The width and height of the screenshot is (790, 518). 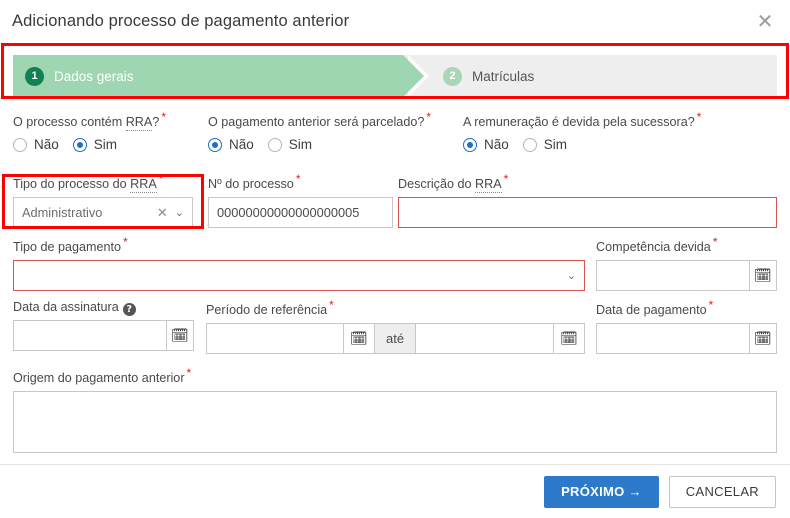 I want to click on field-competencia-devida: Competência devida * 🗓, so click(x=686, y=263).